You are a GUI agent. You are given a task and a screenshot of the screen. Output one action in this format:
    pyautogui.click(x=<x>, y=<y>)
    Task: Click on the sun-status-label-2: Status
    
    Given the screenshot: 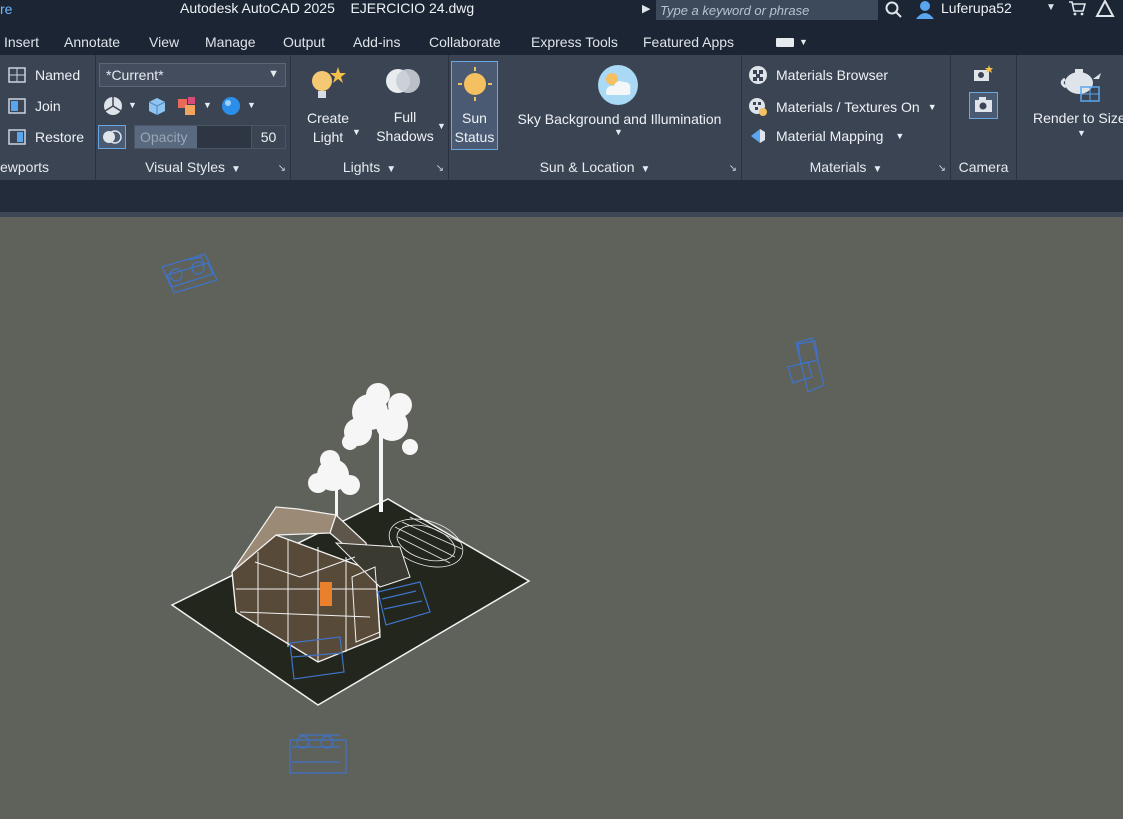 What is the action you would take?
    pyautogui.click(x=474, y=137)
    